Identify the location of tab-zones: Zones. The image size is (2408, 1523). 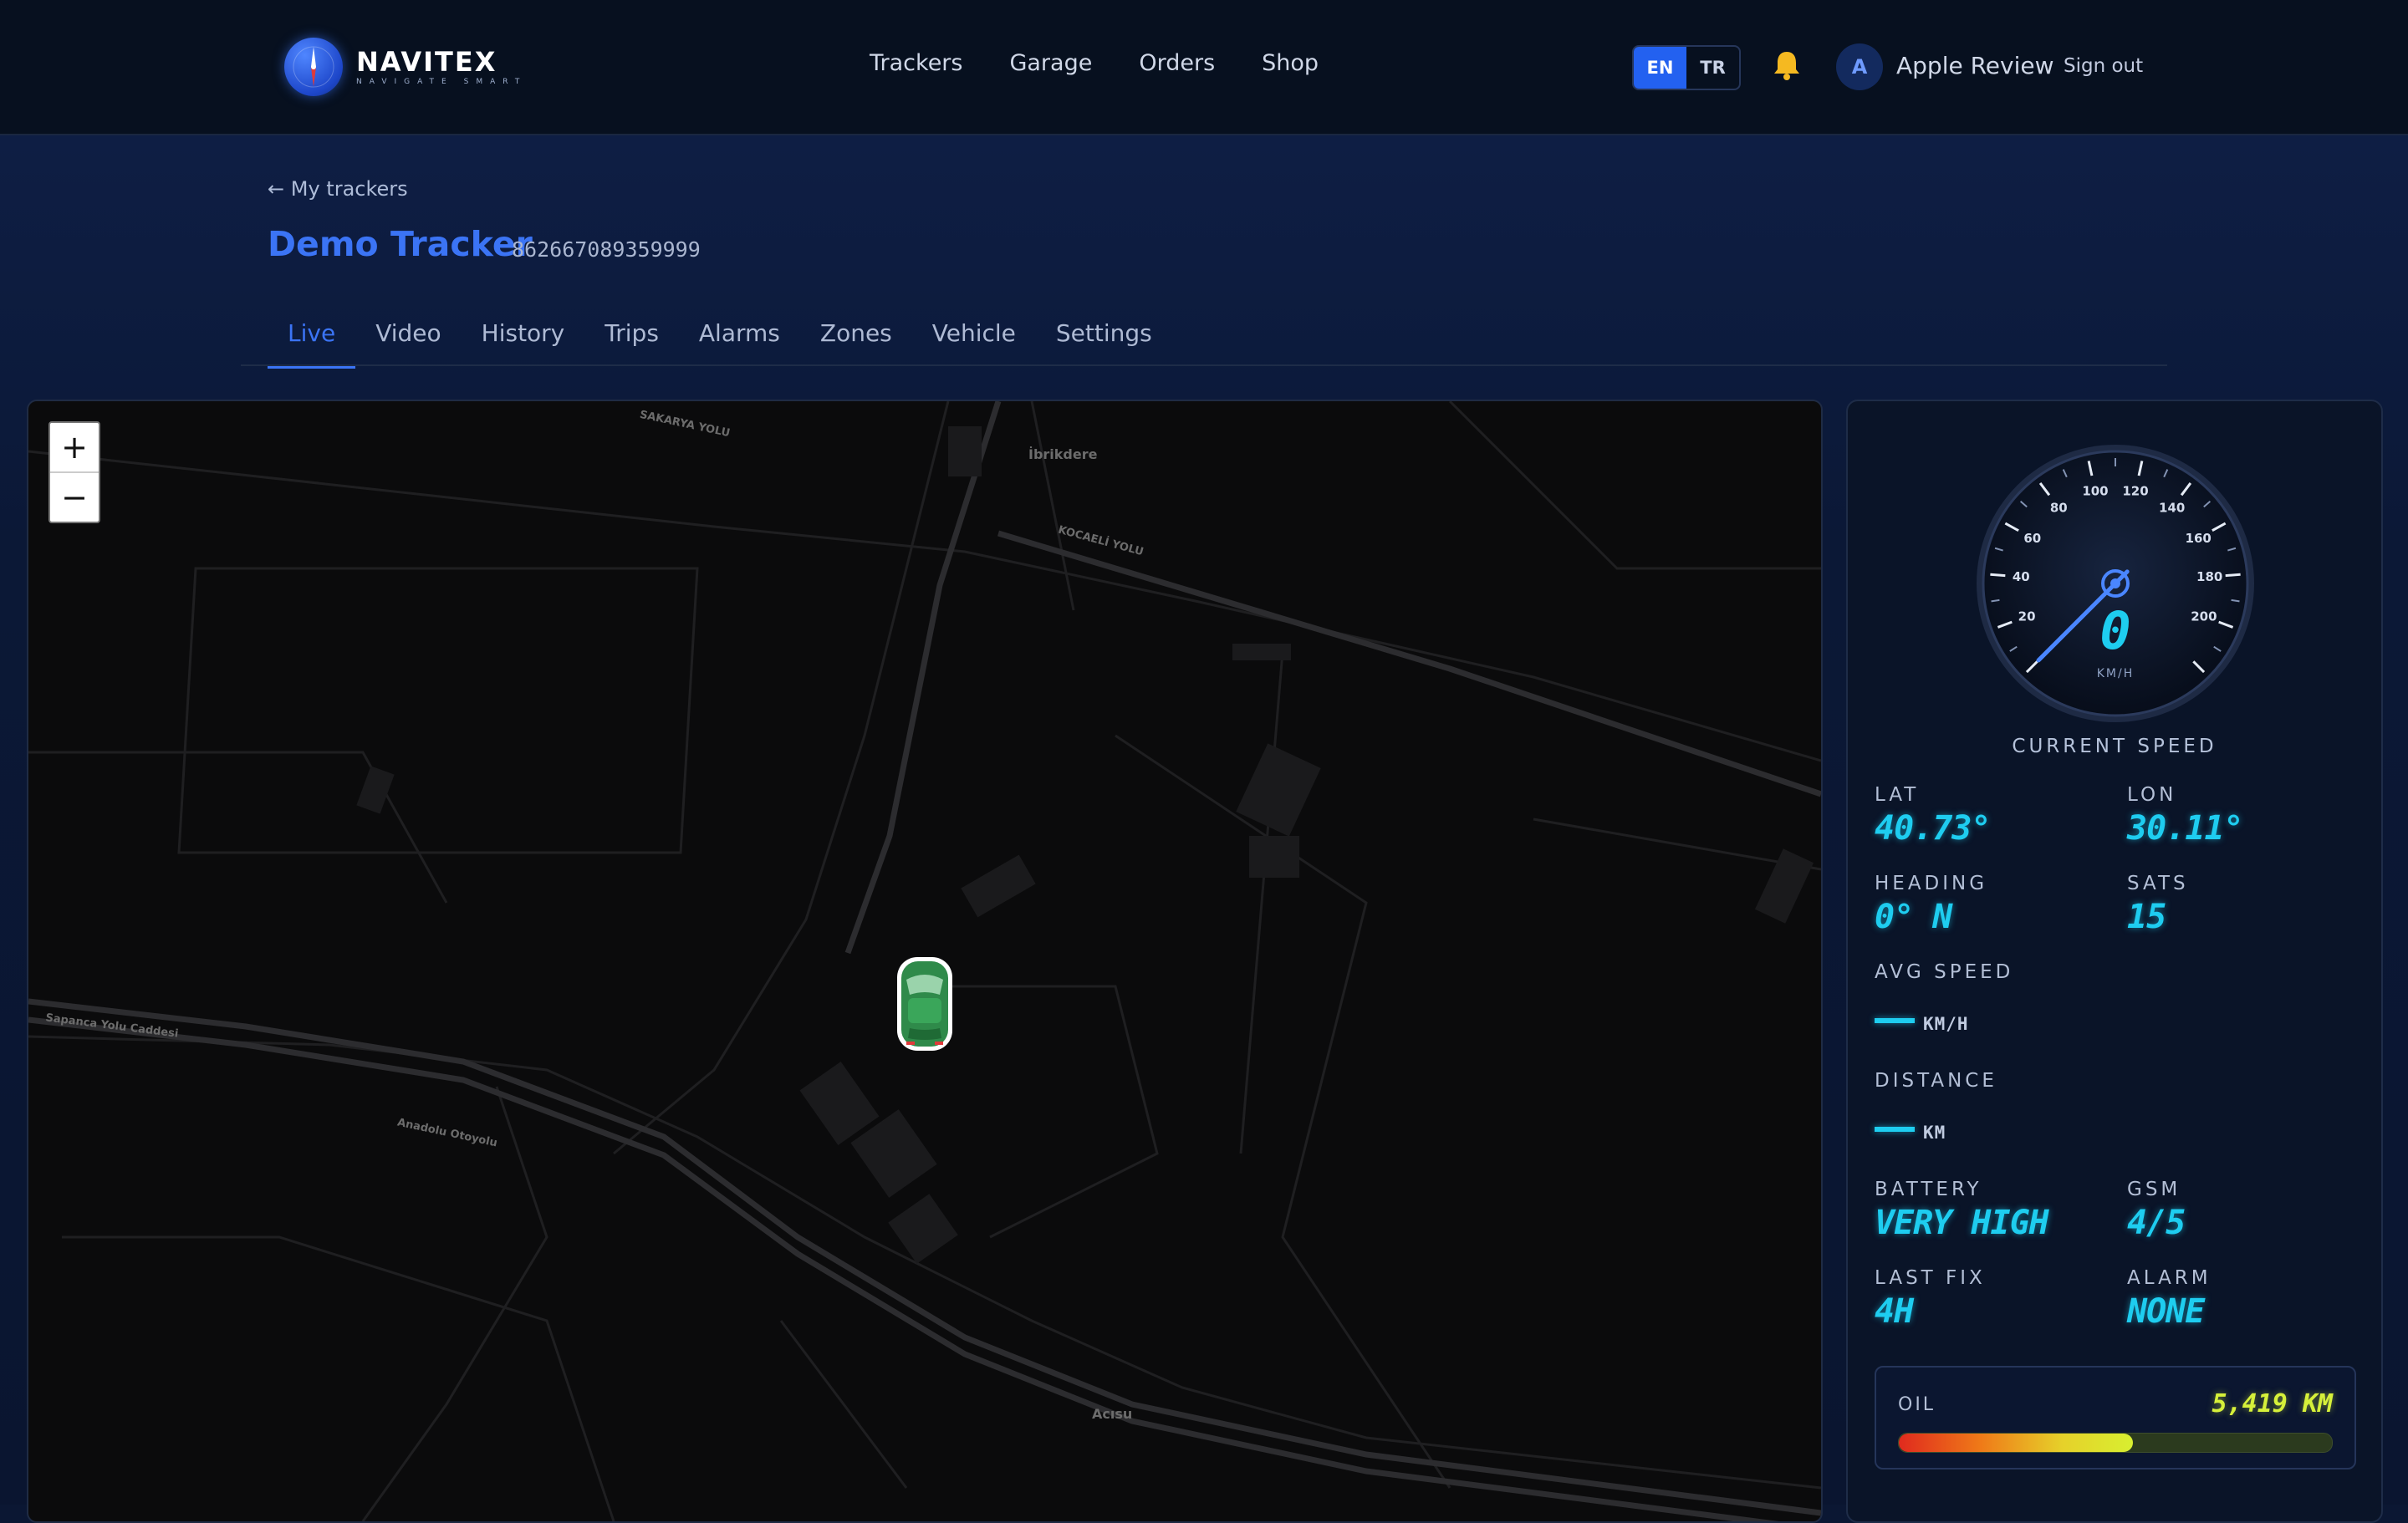
(856, 339).